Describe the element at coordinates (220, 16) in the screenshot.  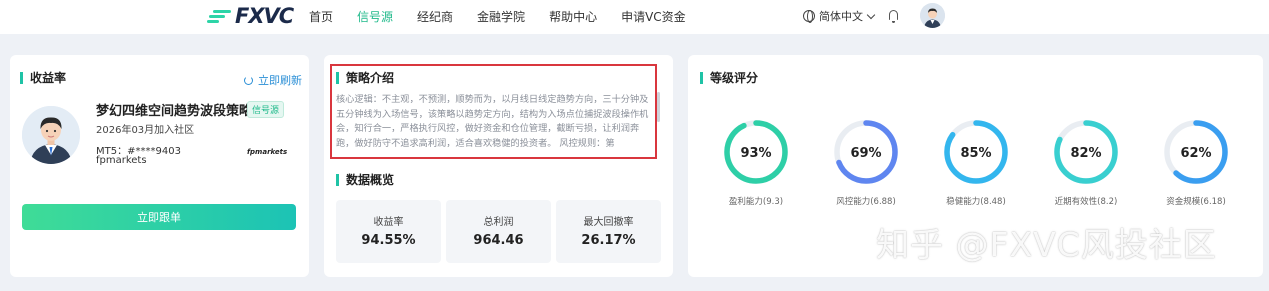
I see `logo-mark-icon` at that location.